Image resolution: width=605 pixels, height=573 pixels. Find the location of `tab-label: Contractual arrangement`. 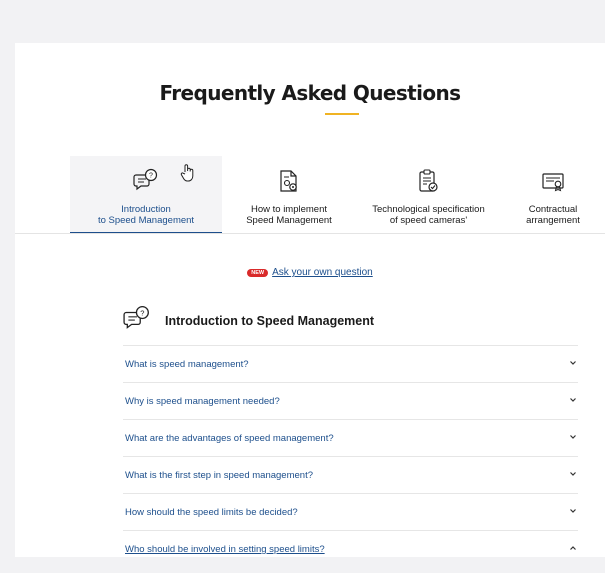

tab-label: Contractual arrangement is located at coordinates (553, 215).